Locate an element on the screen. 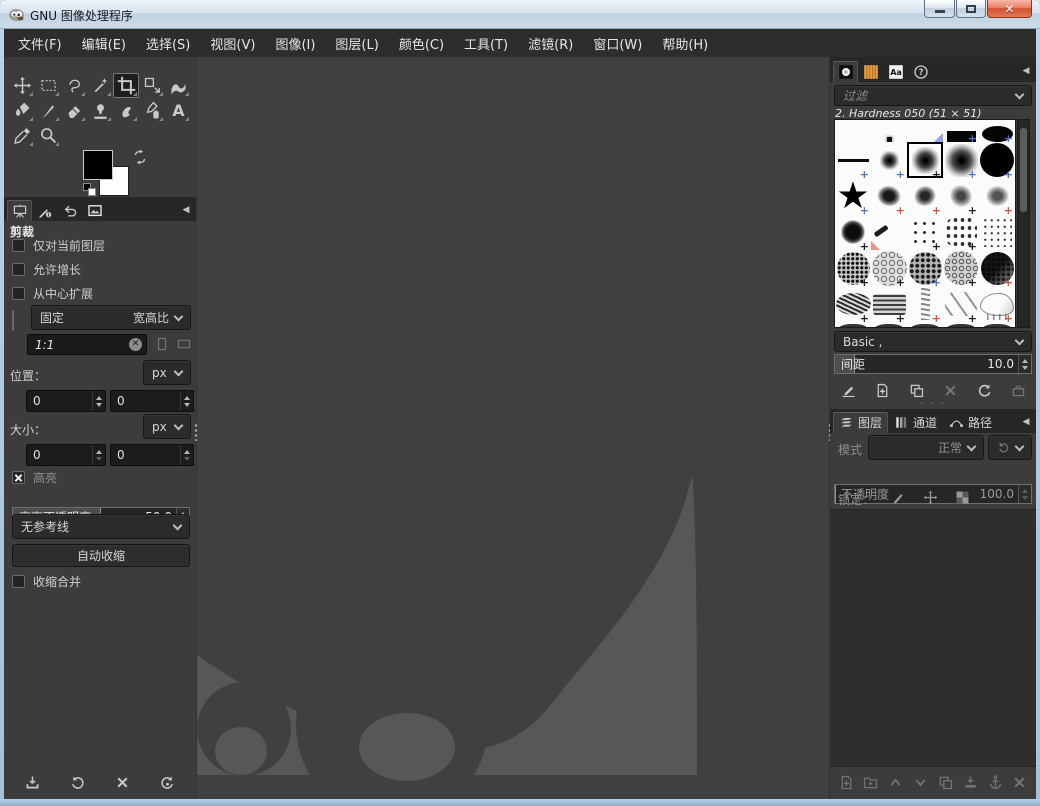 This screenshot has height=806, width=1040. portrait-orientation-icon is located at coordinates (162, 344).